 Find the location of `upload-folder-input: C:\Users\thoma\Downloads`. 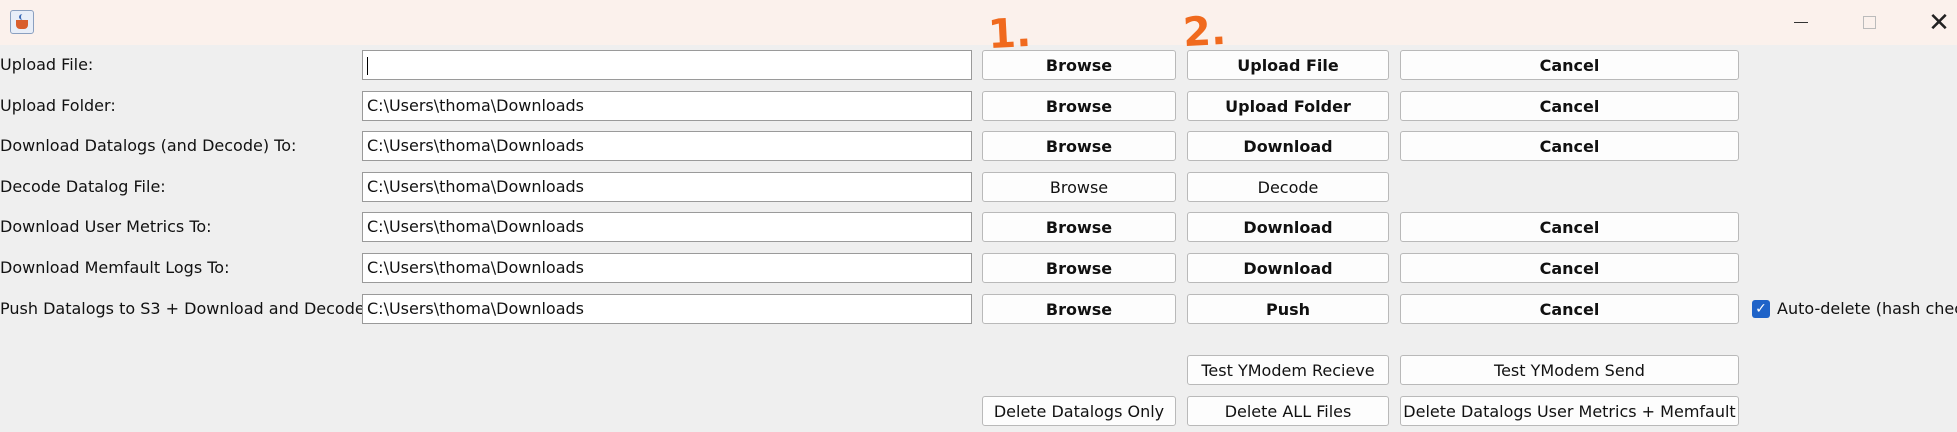

upload-folder-input: C:\Users\thoma\Downloads is located at coordinates (667, 106).